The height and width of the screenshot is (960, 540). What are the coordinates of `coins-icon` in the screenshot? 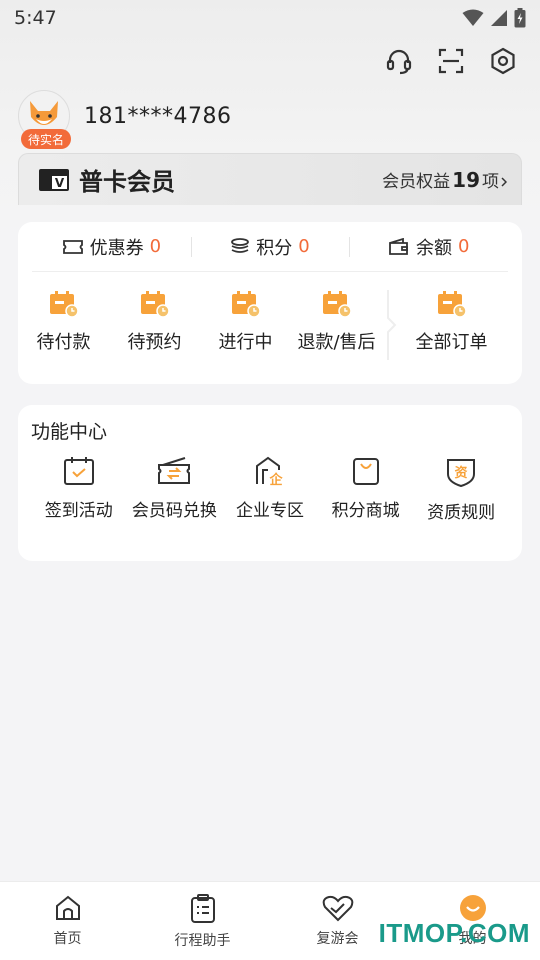 It's located at (240, 246).